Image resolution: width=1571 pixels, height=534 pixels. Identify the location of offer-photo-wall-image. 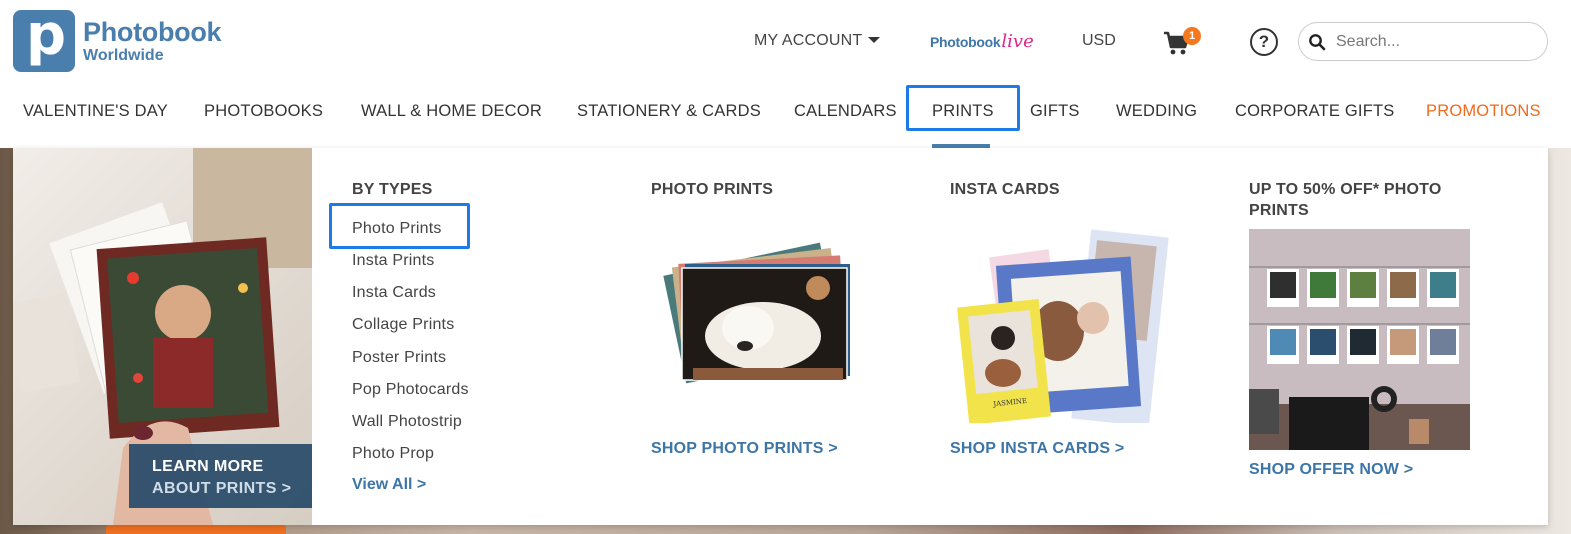
(1359, 339).